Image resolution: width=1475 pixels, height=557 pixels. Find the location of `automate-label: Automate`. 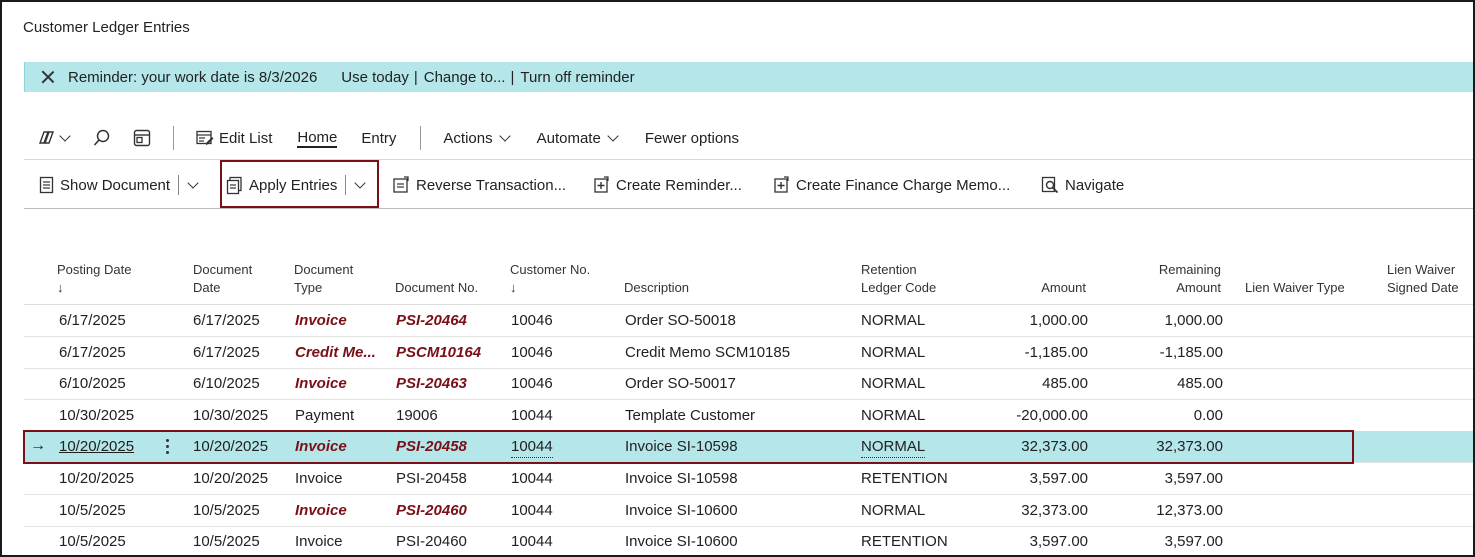

automate-label: Automate is located at coordinates (568, 138).